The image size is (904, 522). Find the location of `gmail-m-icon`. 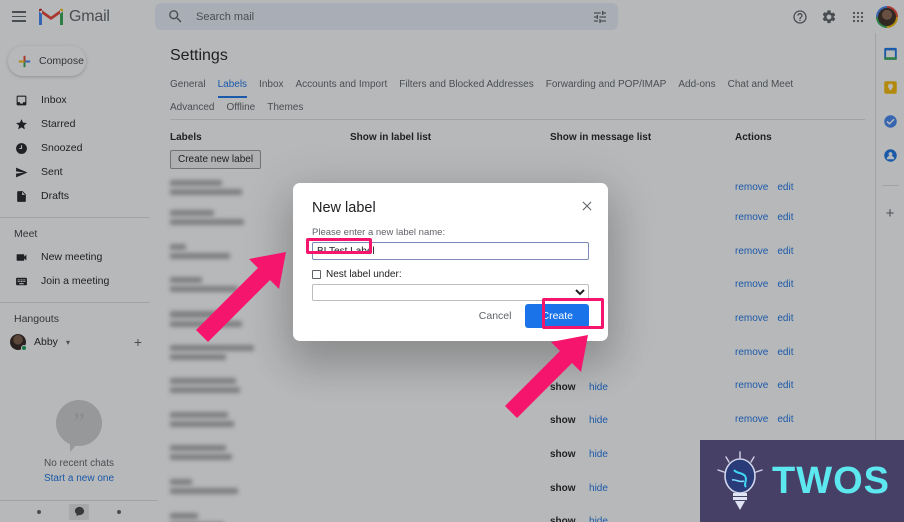

gmail-m-icon is located at coordinates (51, 16).